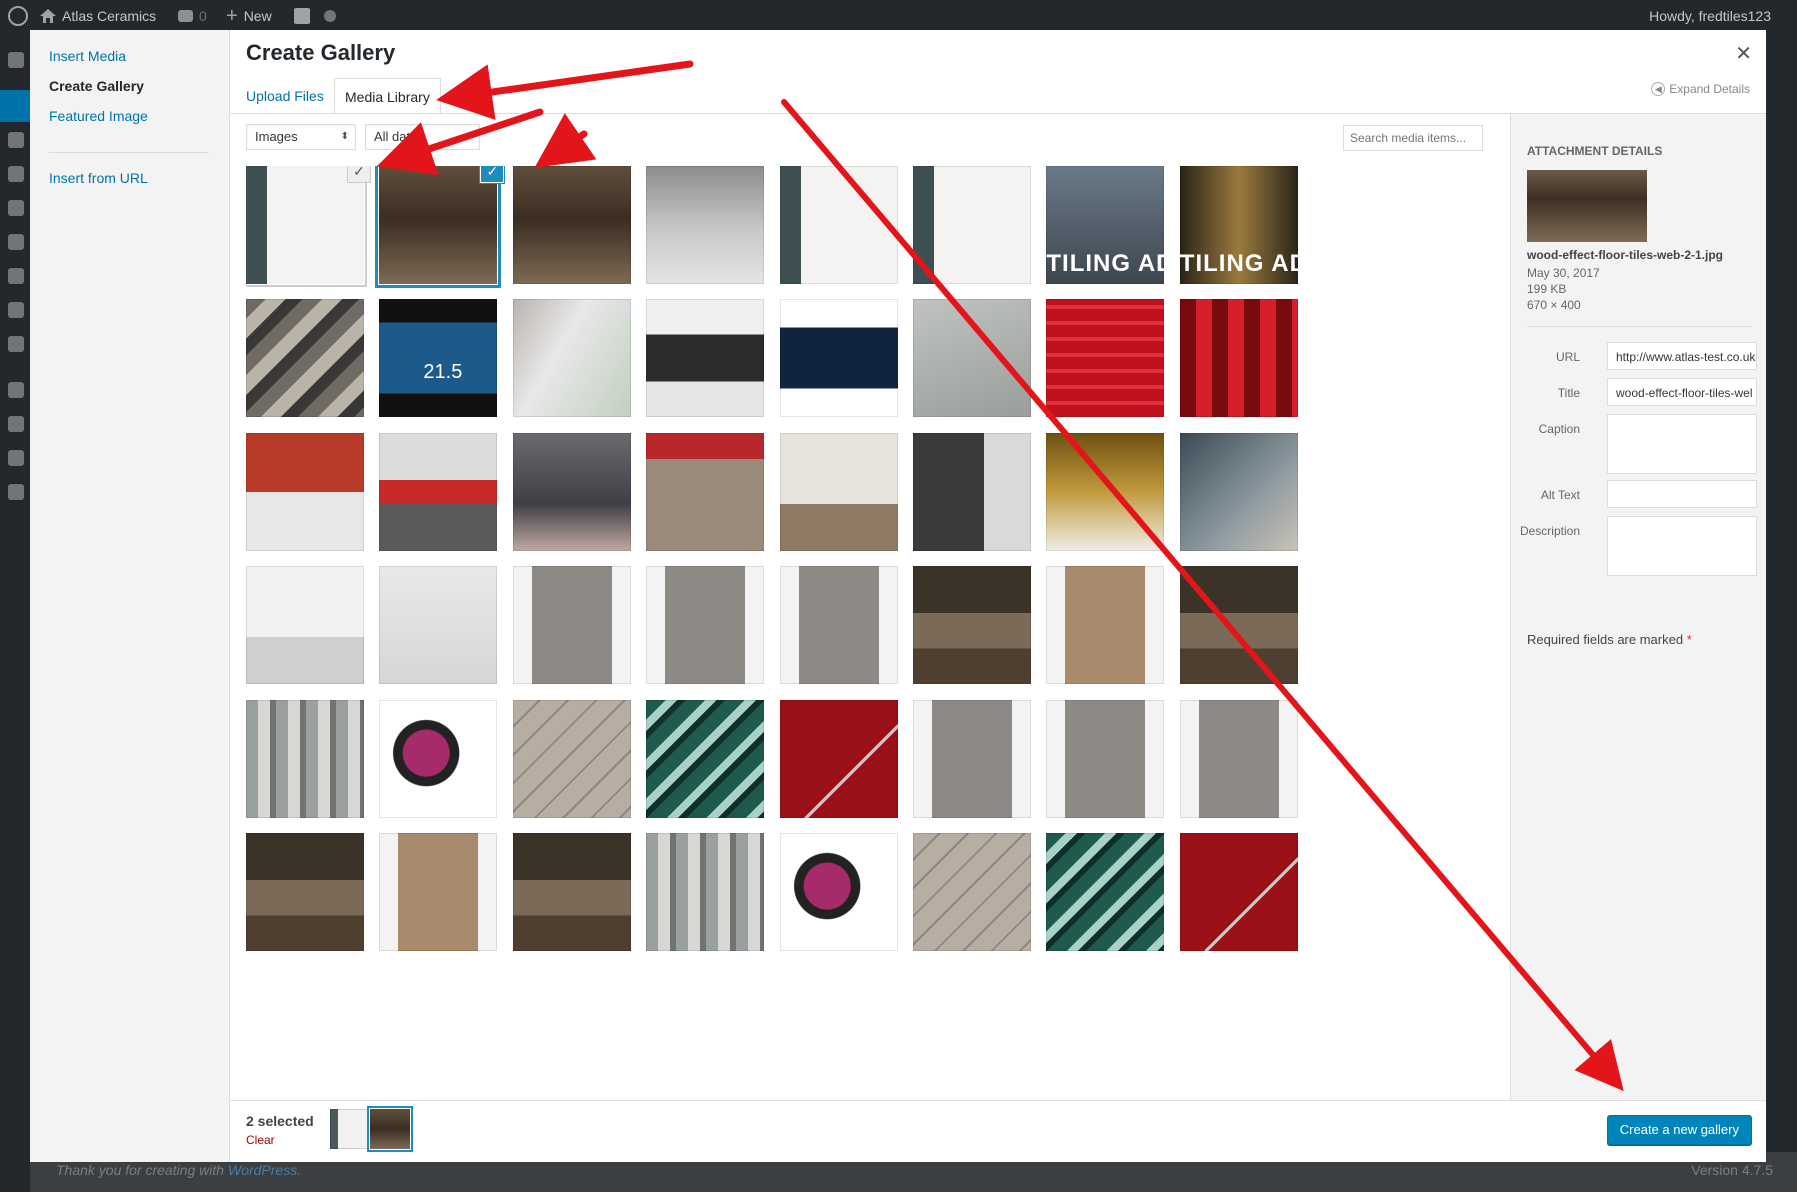 The height and width of the screenshot is (1192, 1797). Describe the element at coordinates (1682, 356) in the screenshot. I see `url-field: http://www.atlas-test.co.uk` at that location.